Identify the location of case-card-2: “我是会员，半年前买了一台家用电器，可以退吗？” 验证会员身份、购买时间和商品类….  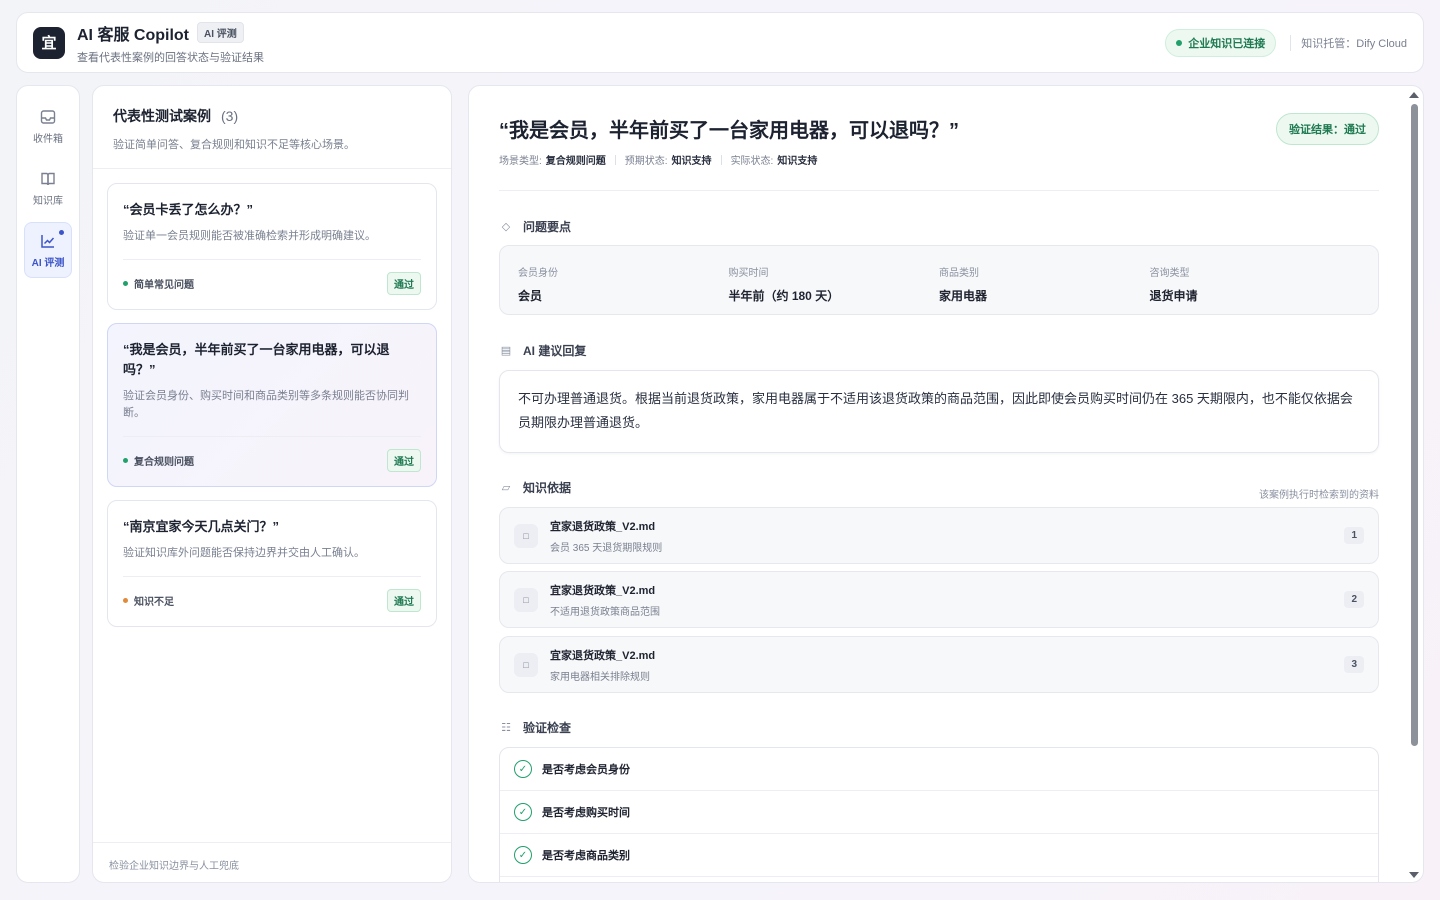
(272, 405).